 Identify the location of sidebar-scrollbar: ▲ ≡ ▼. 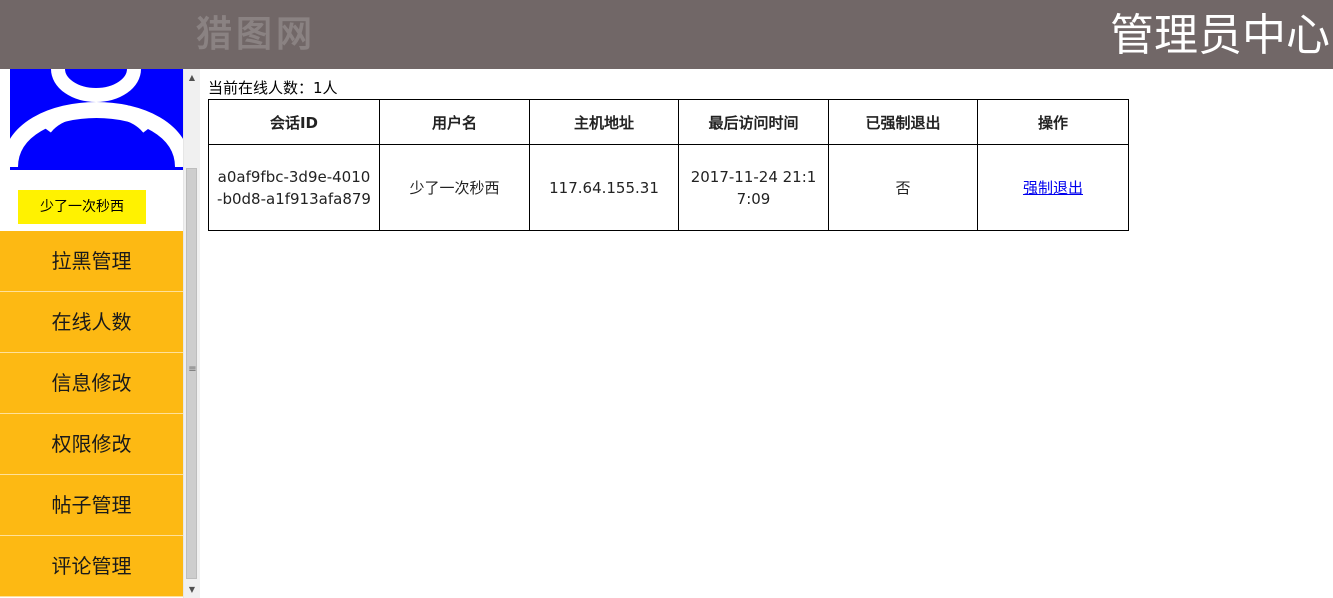
(191, 333).